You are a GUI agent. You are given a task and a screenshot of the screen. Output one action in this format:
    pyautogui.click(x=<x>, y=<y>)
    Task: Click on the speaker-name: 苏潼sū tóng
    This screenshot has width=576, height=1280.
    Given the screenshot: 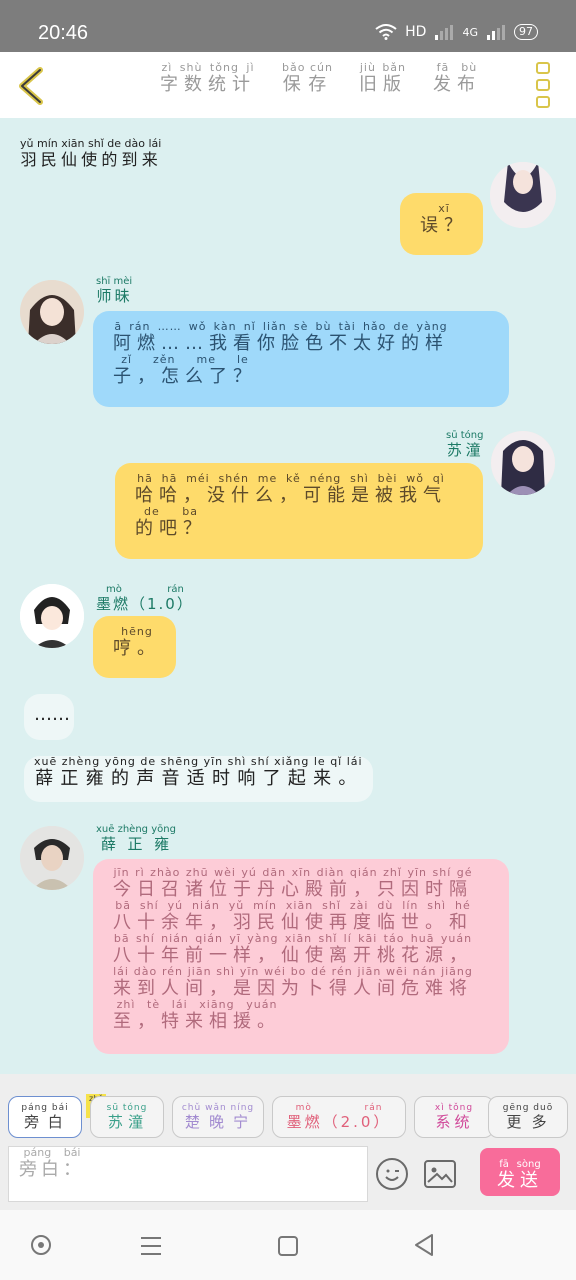 What is the action you would take?
    pyautogui.click(x=465, y=444)
    